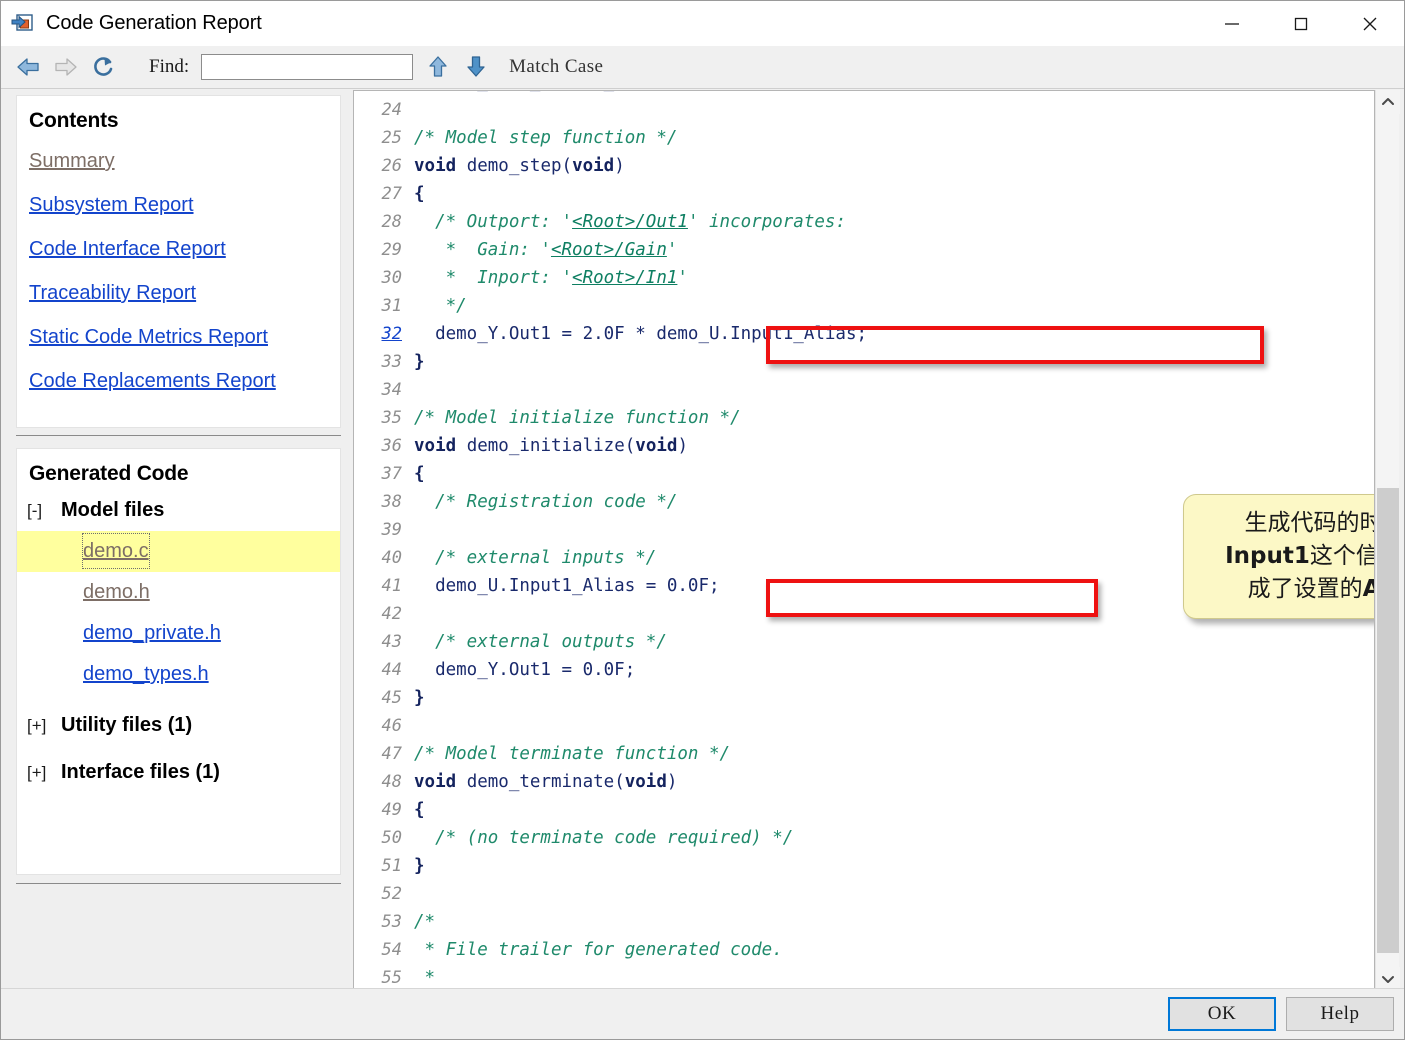 The image size is (1405, 1040). I want to click on find-label: Find:, so click(169, 66).